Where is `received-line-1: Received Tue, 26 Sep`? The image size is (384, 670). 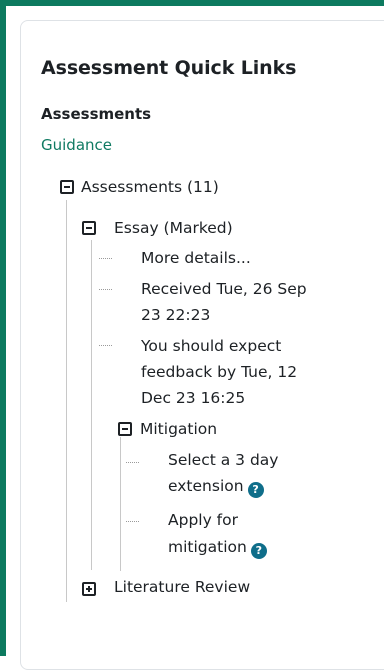
received-line-1: Received Tue, 26 Sep is located at coordinates (224, 289).